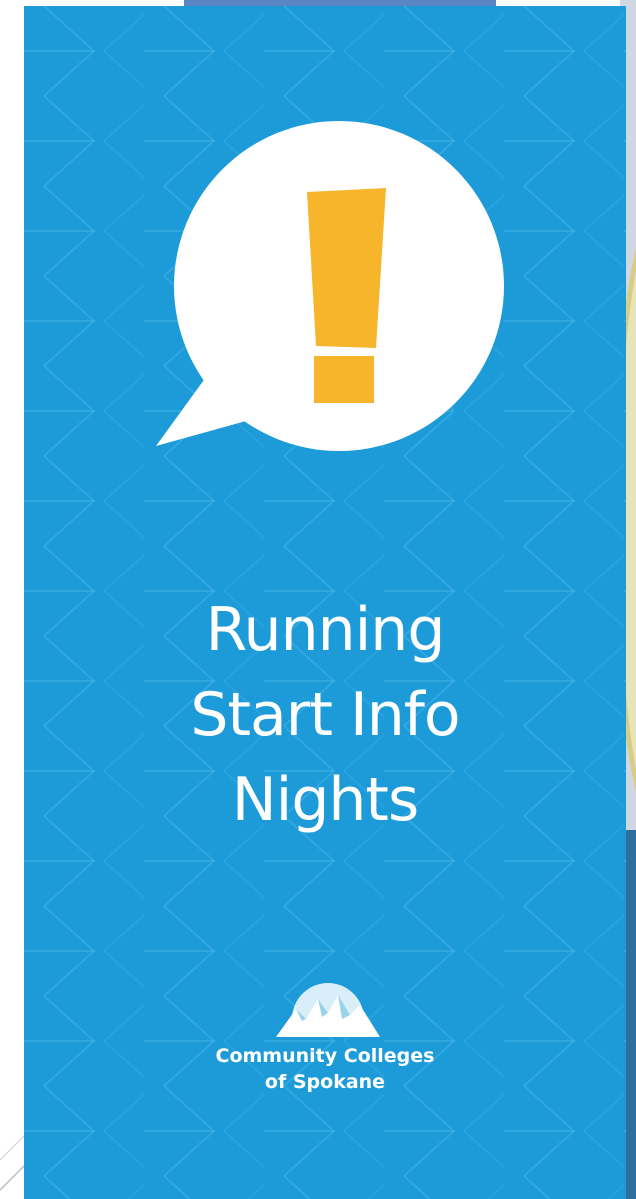 This screenshot has height=1199, width=636. What do you see at coordinates (325, 1056) in the screenshot?
I see `college-name-line-1: Community Colleges` at bounding box center [325, 1056].